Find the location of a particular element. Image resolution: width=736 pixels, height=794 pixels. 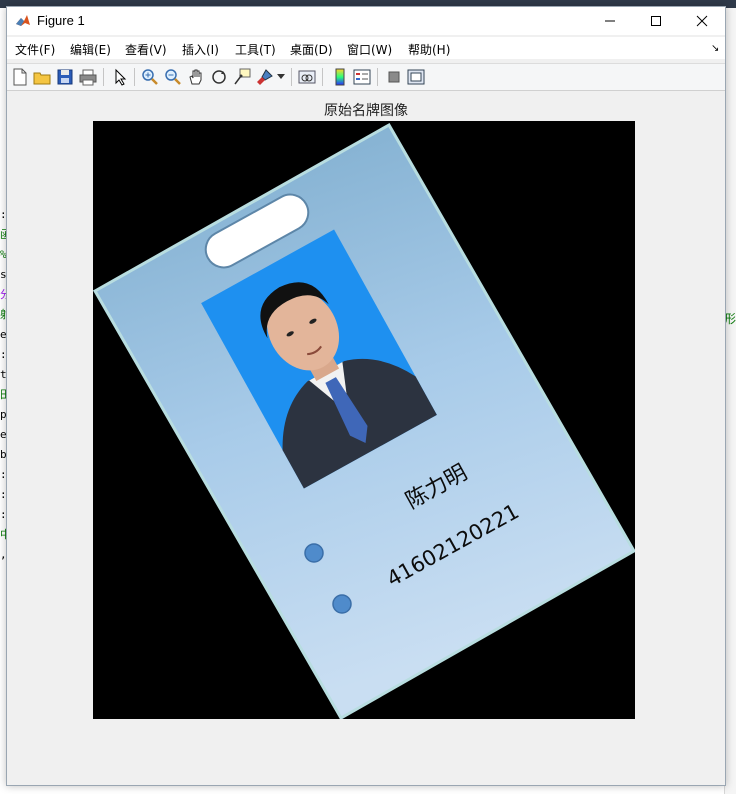

legend-icon is located at coordinates (362, 77).